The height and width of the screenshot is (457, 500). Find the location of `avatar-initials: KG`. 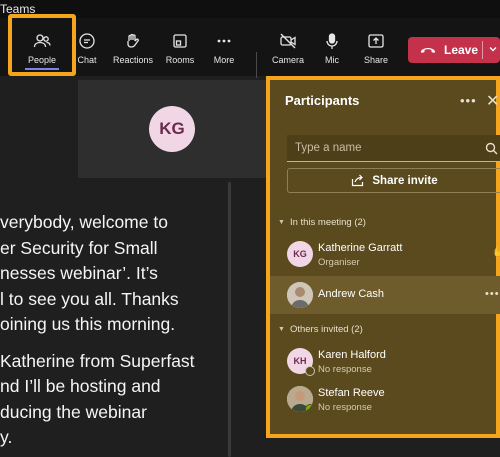

avatar-initials: KG is located at coordinates (300, 254).